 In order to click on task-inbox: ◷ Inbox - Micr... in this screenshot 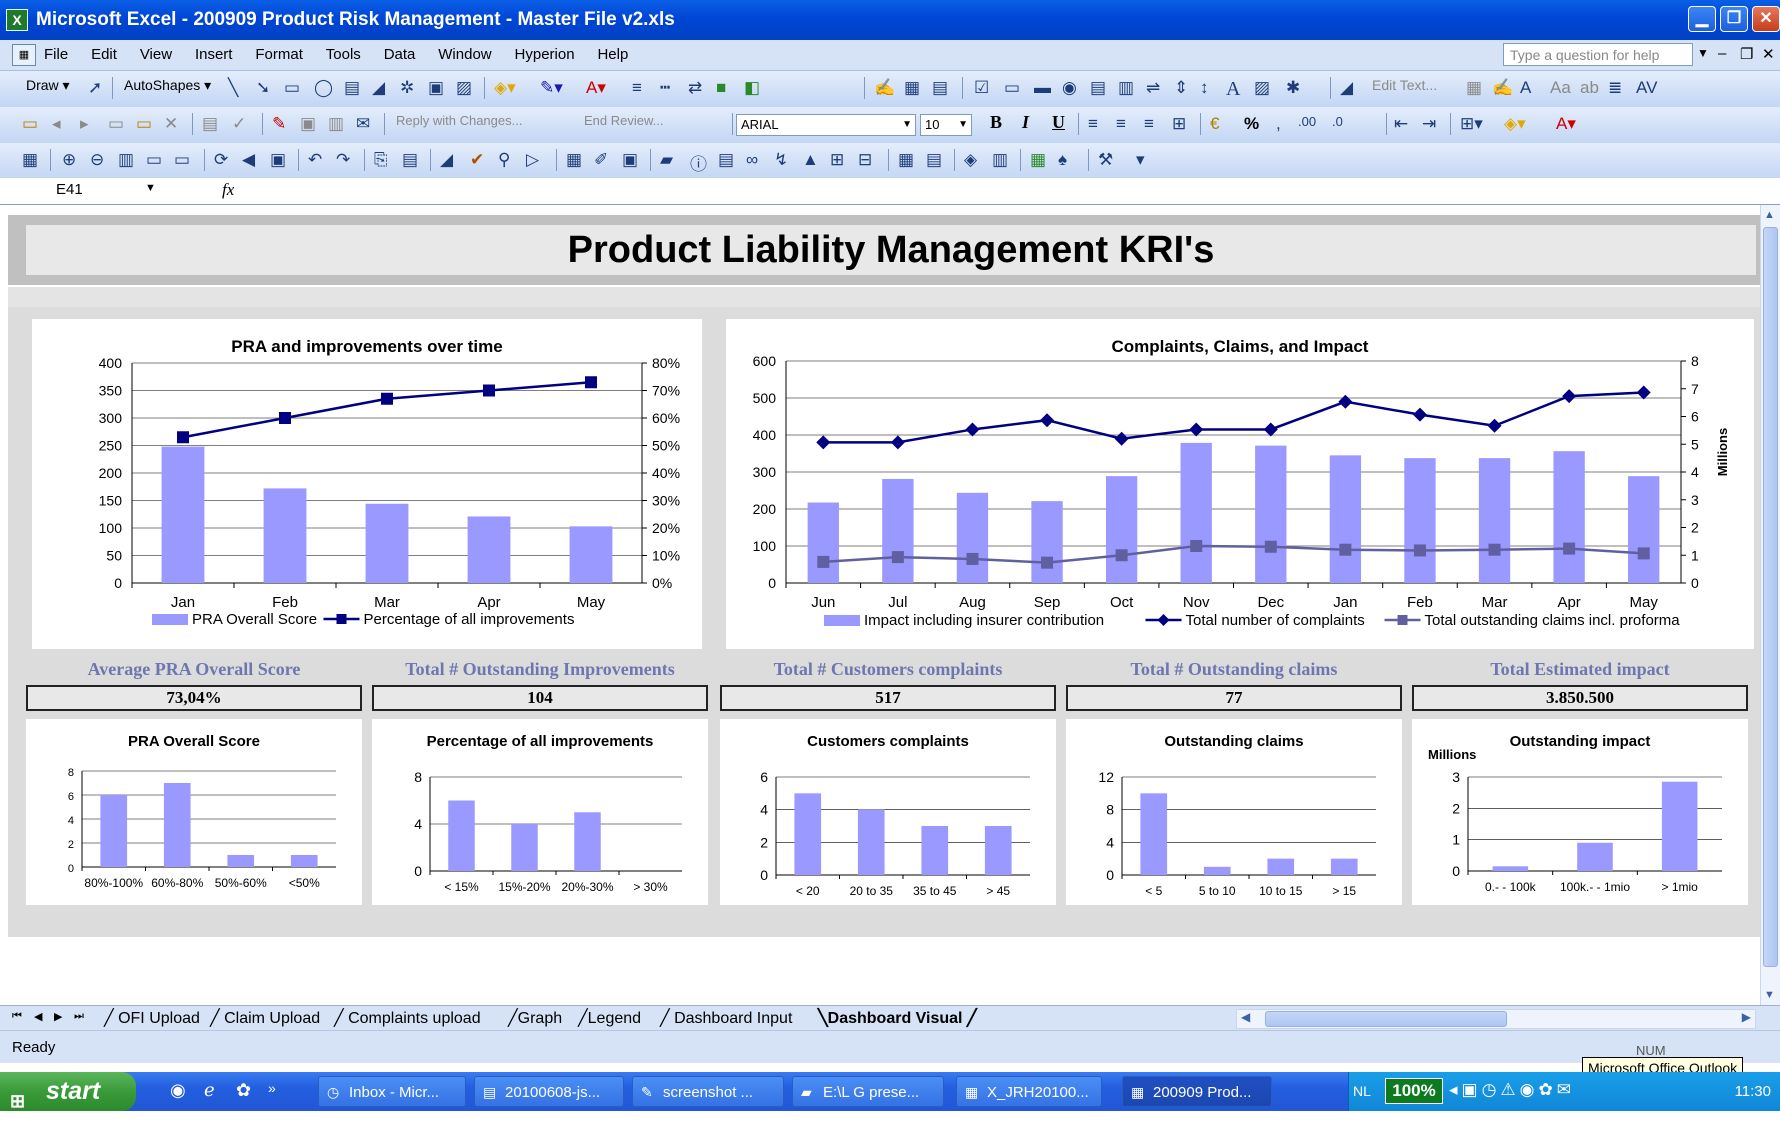, I will do `click(392, 1091)`.